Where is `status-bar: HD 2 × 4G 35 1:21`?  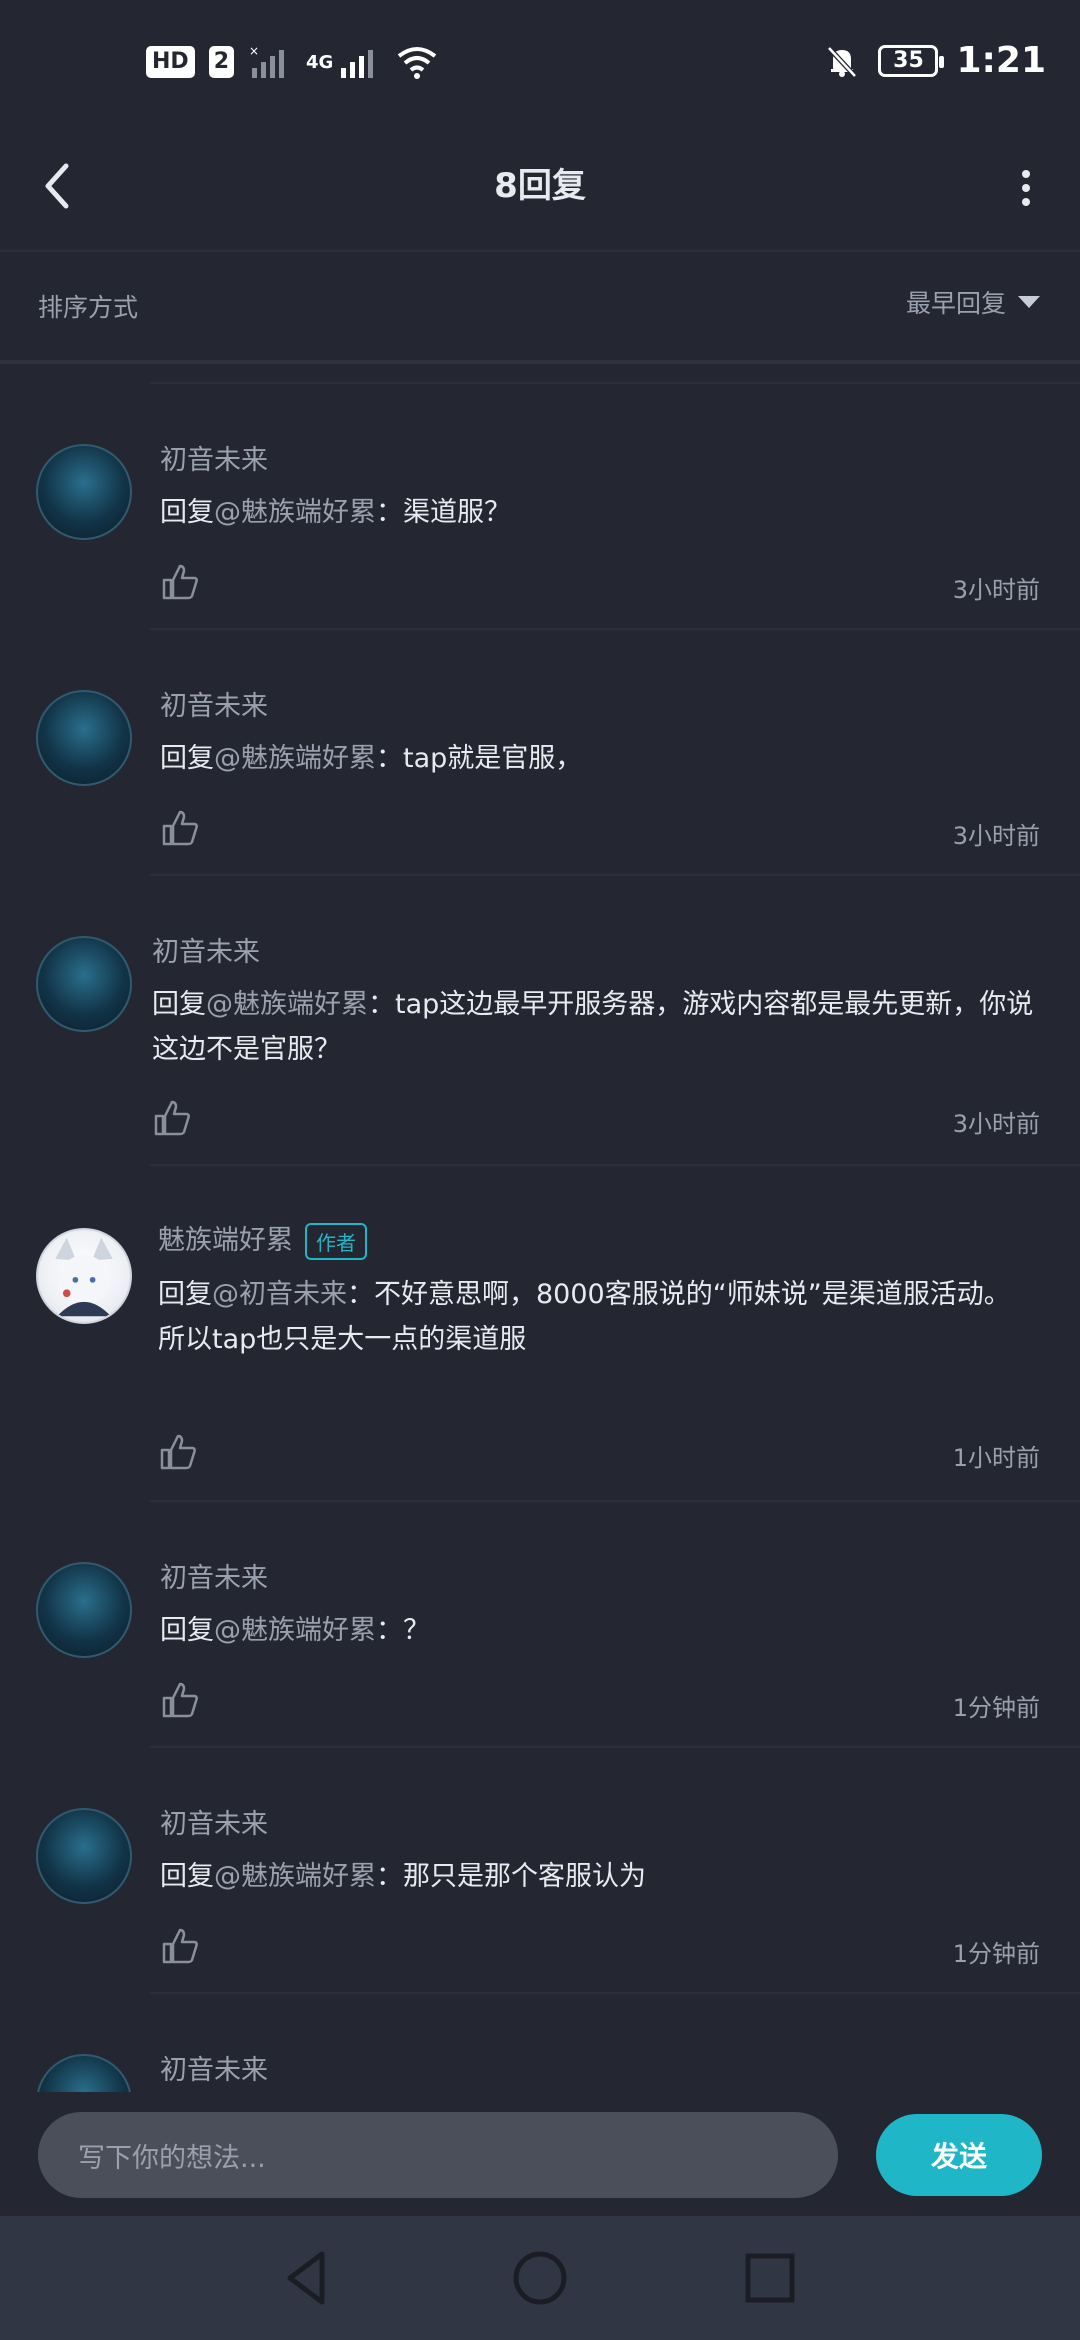
status-bar: HD 2 × 4G 35 1:21 is located at coordinates (540, 65).